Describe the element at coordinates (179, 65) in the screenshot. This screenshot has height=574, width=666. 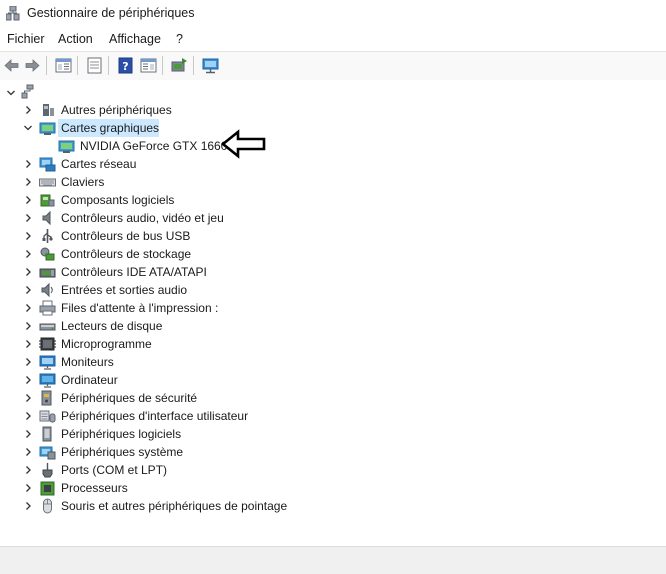
I see `update-driver-icon` at that location.